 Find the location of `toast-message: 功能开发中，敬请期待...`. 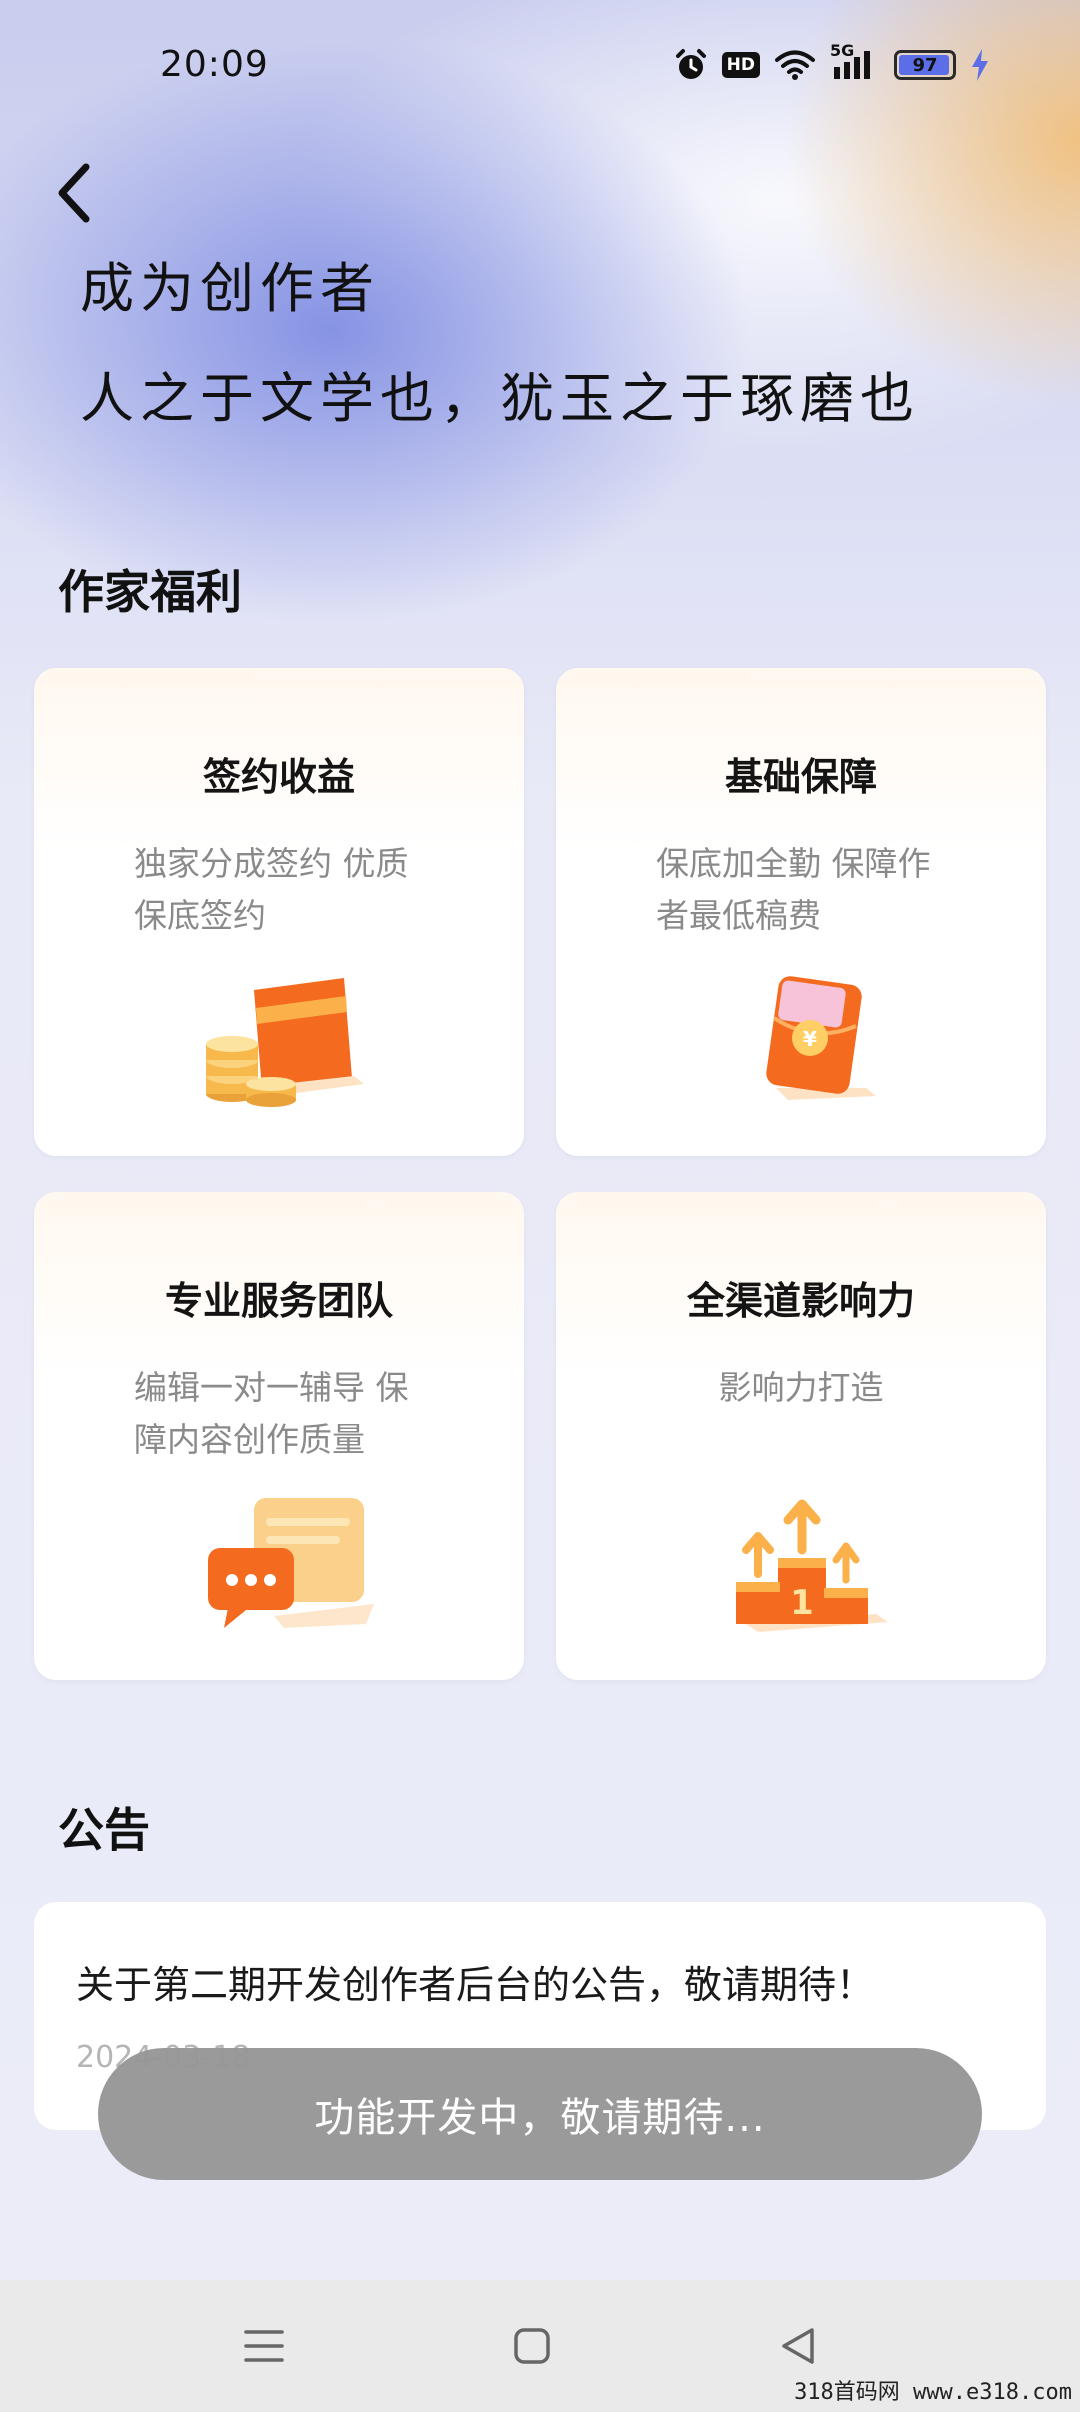

toast-message: 功能开发中，敬请期待... is located at coordinates (540, 2114).